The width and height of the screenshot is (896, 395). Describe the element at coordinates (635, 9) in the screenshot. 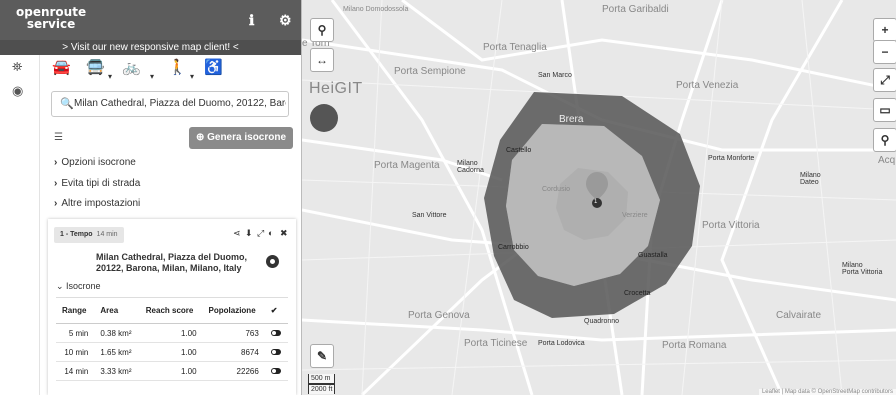

I see `label-porta-garibaldi: Porta Garibaldi` at that location.